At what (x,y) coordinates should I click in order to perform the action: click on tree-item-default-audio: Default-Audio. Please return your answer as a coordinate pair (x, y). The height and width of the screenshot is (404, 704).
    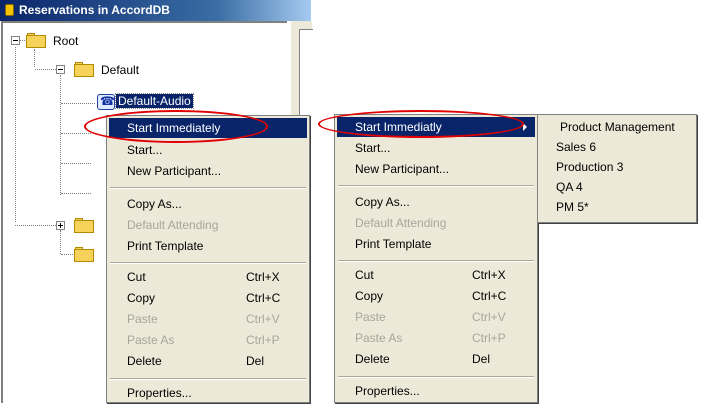
    Looking at the image, I should click on (154, 101).